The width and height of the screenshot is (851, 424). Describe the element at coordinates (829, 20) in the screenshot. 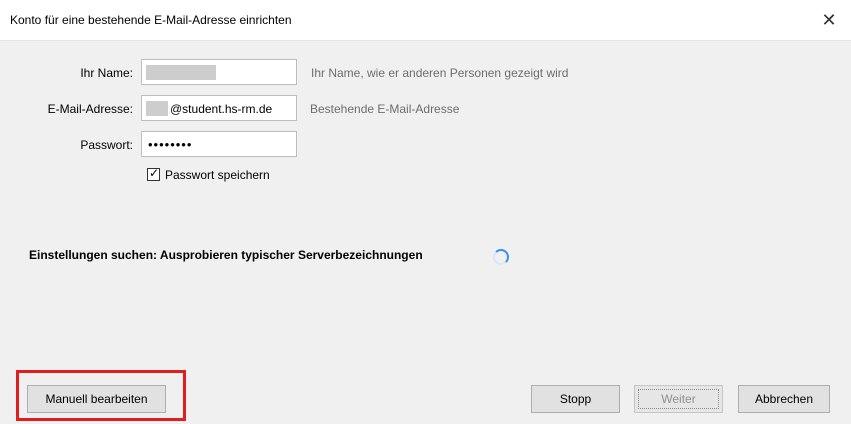

I see `close-icon: ✕` at that location.